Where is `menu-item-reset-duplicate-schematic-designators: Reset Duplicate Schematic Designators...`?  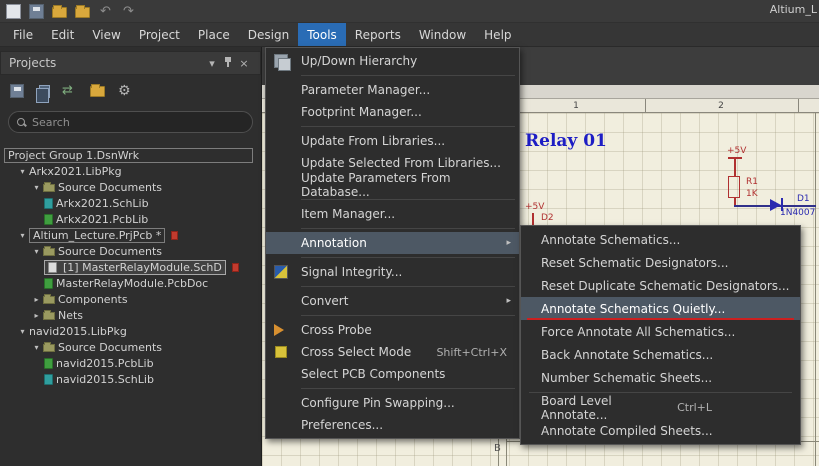
menu-item-reset-duplicate-schematic-designators: Reset Duplicate Schematic Designators... is located at coordinates (660, 285).